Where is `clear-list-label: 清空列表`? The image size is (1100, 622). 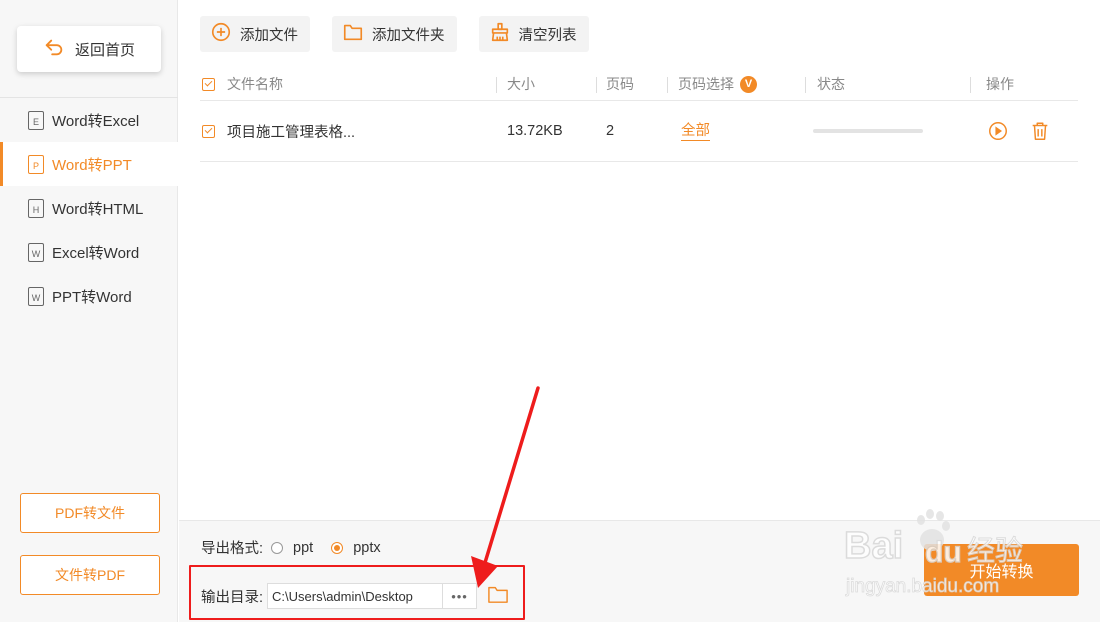 clear-list-label: 清空列表 is located at coordinates (547, 35).